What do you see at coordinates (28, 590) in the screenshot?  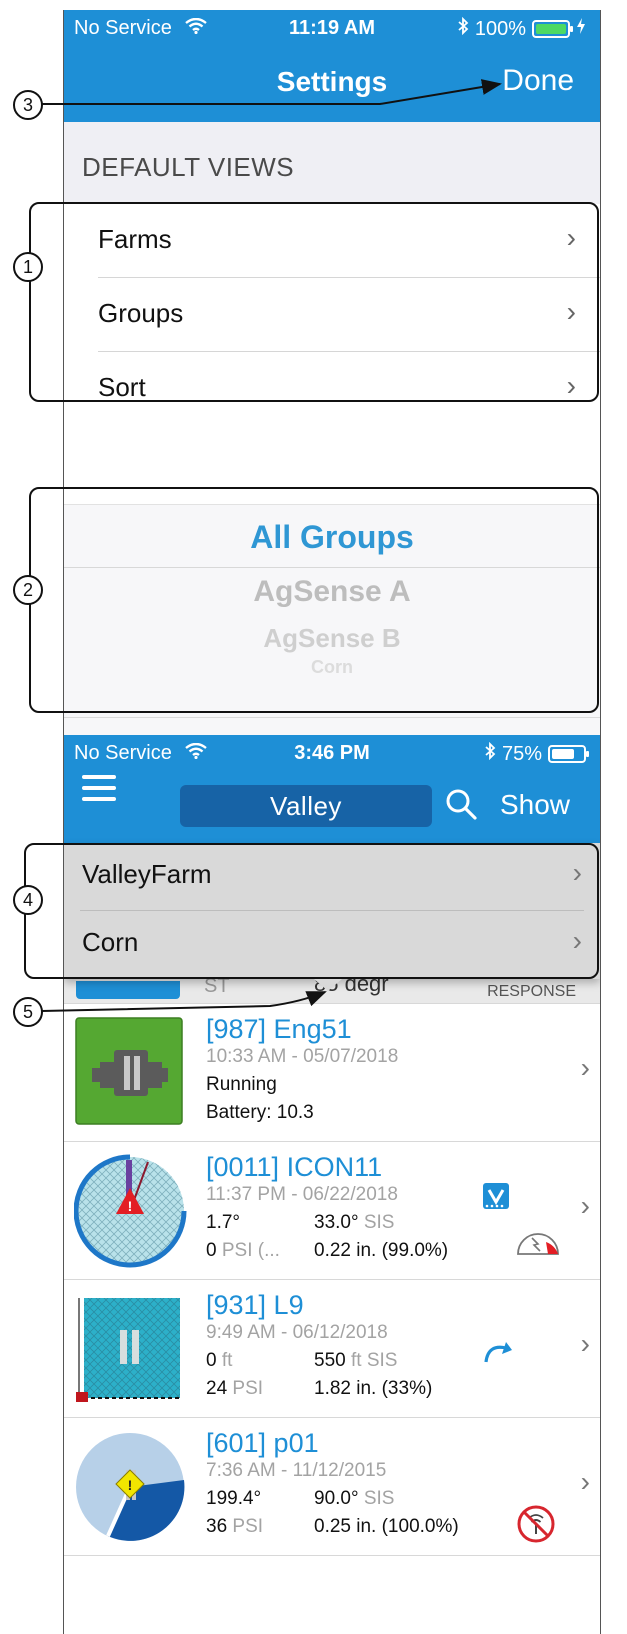 I see `callout-marker-2: 2` at bounding box center [28, 590].